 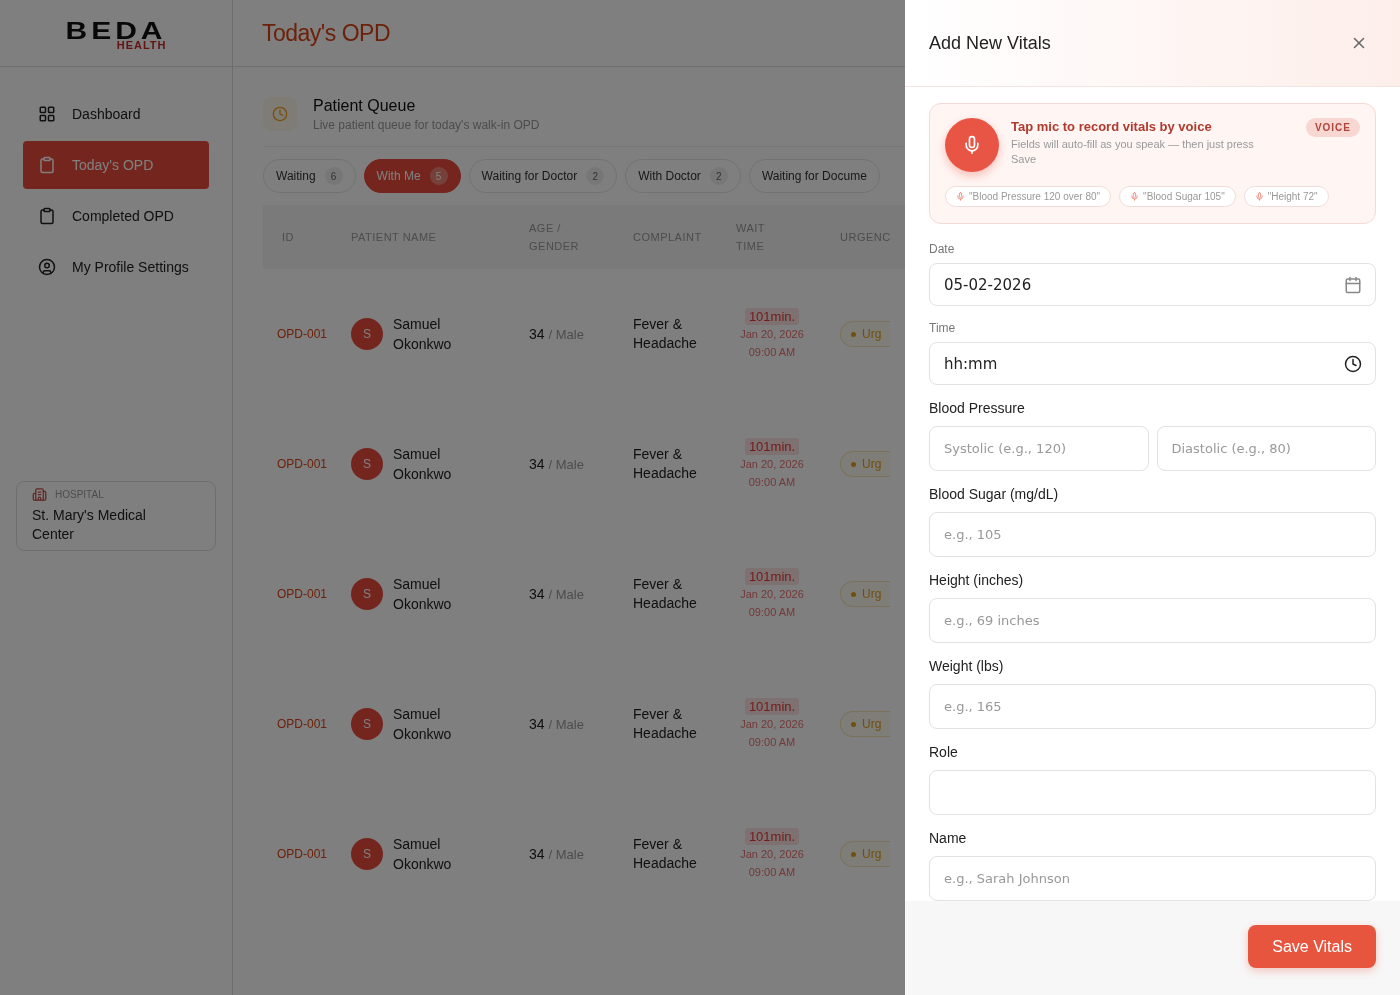 I want to click on date-field: 05-02-2026, so click(x=1152, y=284).